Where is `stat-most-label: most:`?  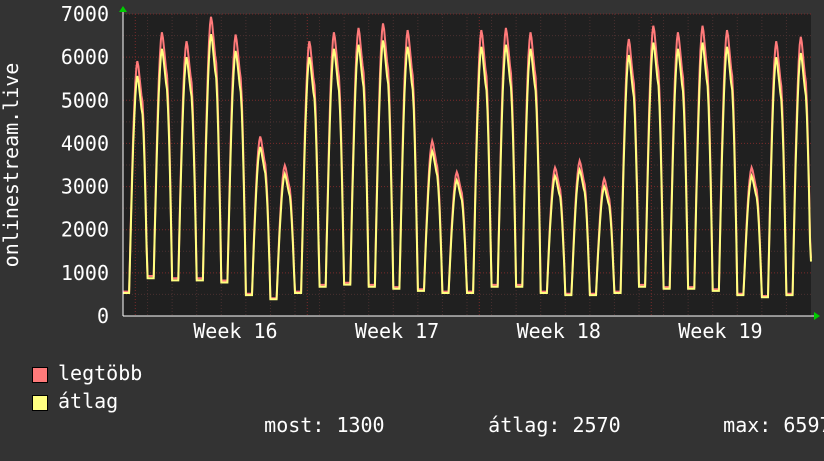 stat-most-label: most: is located at coordinates (294, 425).